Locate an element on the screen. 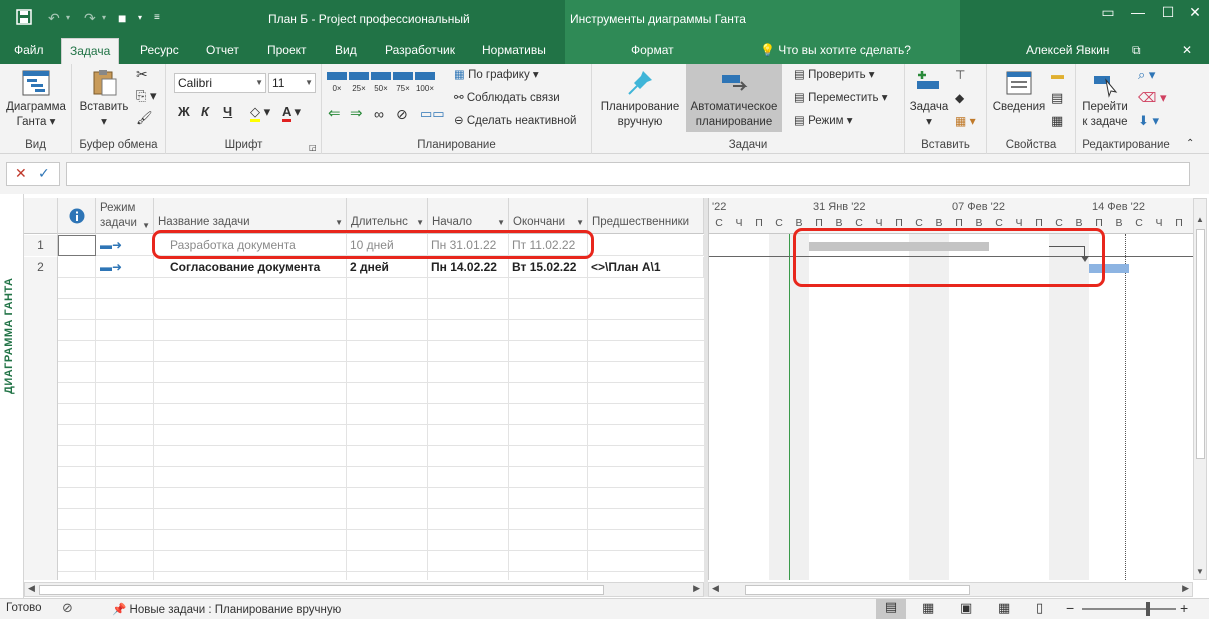 The width and height of the screenshot is (1209, 619). start-cell: Пн 14.02.22 is located at coordinates (468, 267).